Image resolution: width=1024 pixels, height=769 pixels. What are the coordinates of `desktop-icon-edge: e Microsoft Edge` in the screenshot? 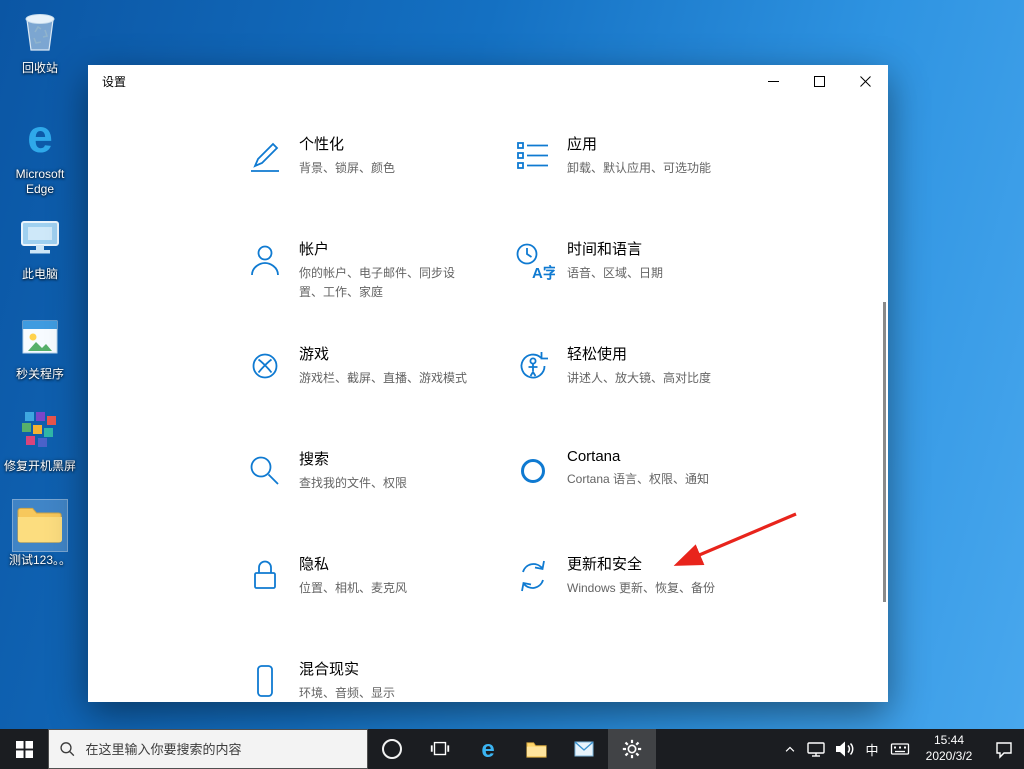 It's located at (40, 153).